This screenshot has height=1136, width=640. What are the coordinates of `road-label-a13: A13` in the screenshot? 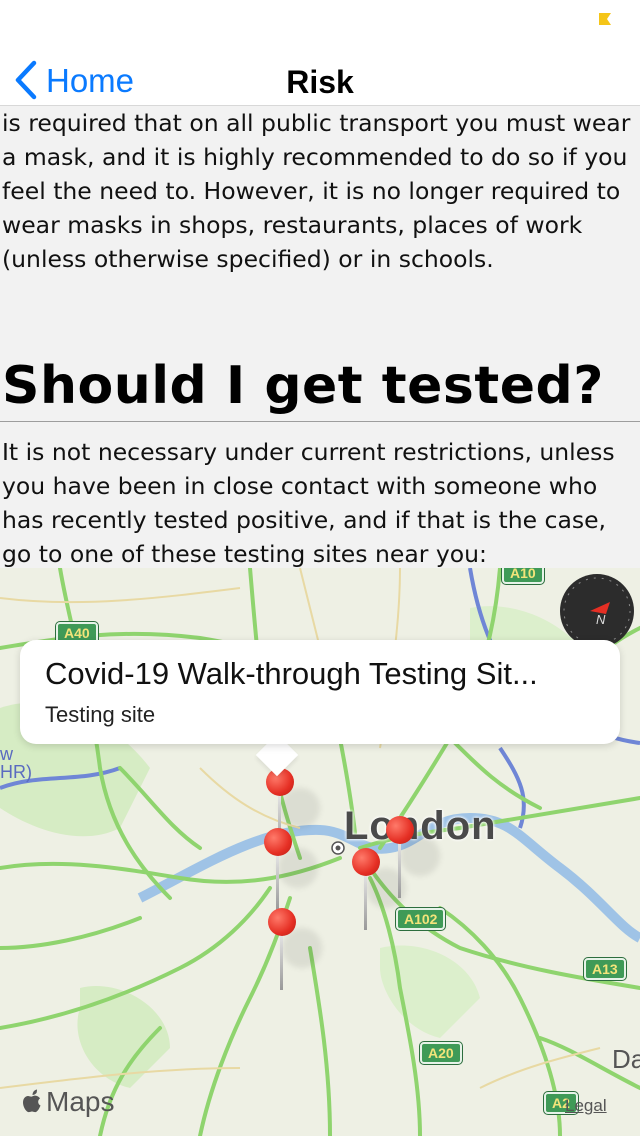 It's located at (605, 969).